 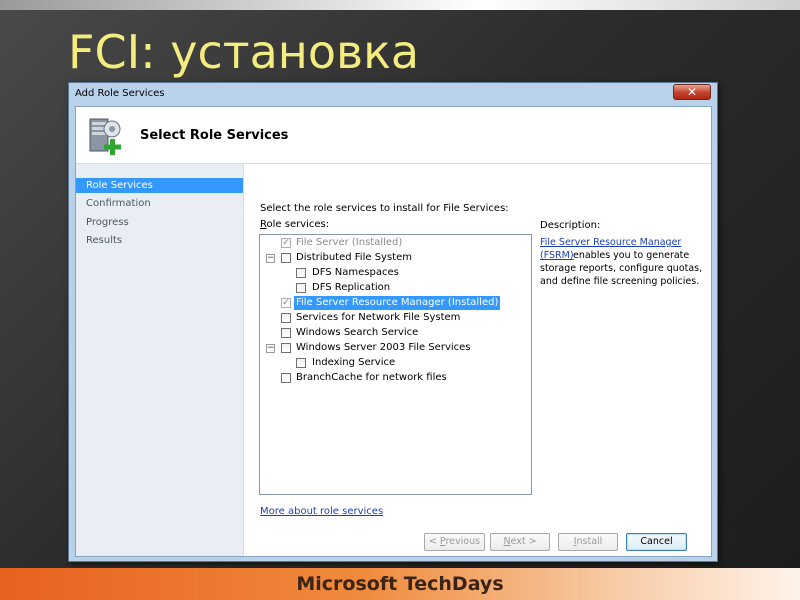 What do you see at coordinates (631, 255) in the screenshot?
I see `description-text-1: enables you to generate` at bounding box center [631, 255].